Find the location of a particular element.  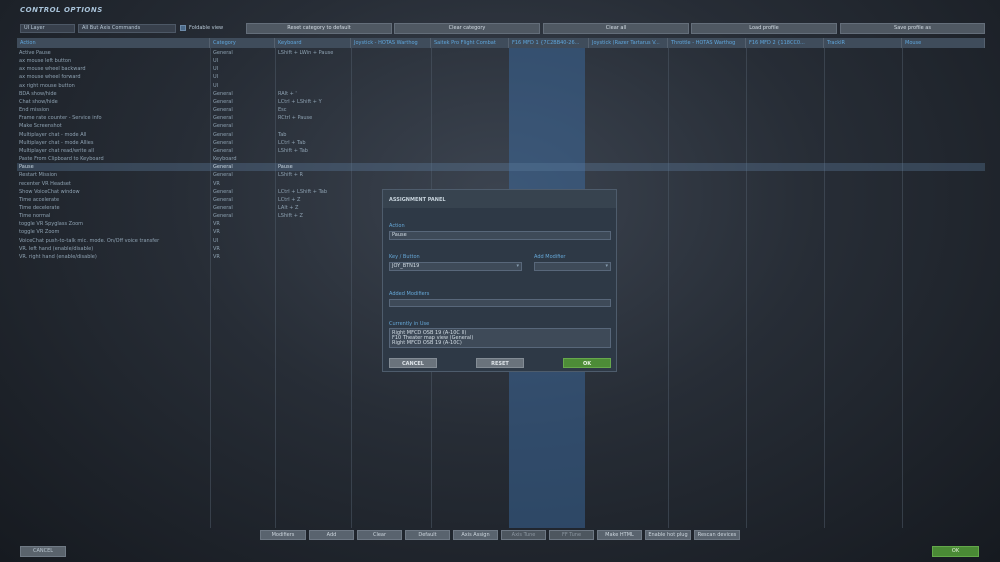

enable-hot-plug-button: Enable hot plug is located at coordinates (668, 535).